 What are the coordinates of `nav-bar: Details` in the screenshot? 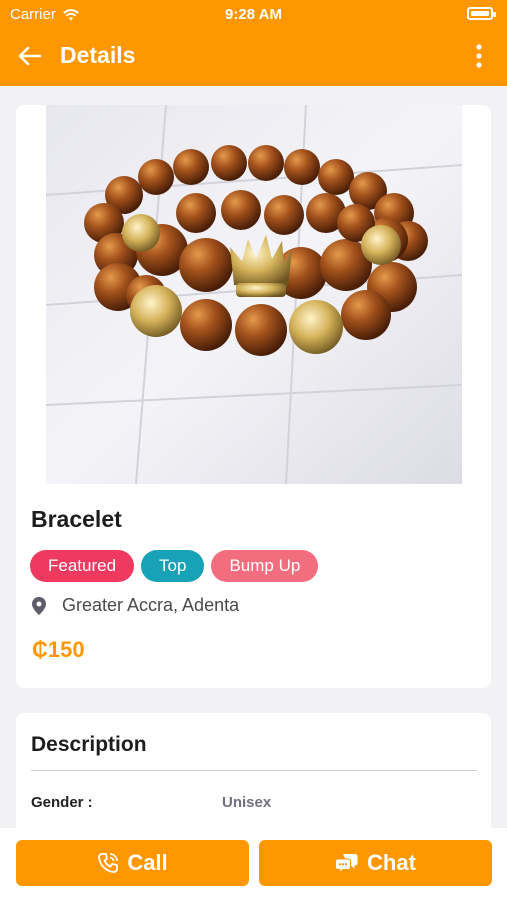 It's located at (253, 56).